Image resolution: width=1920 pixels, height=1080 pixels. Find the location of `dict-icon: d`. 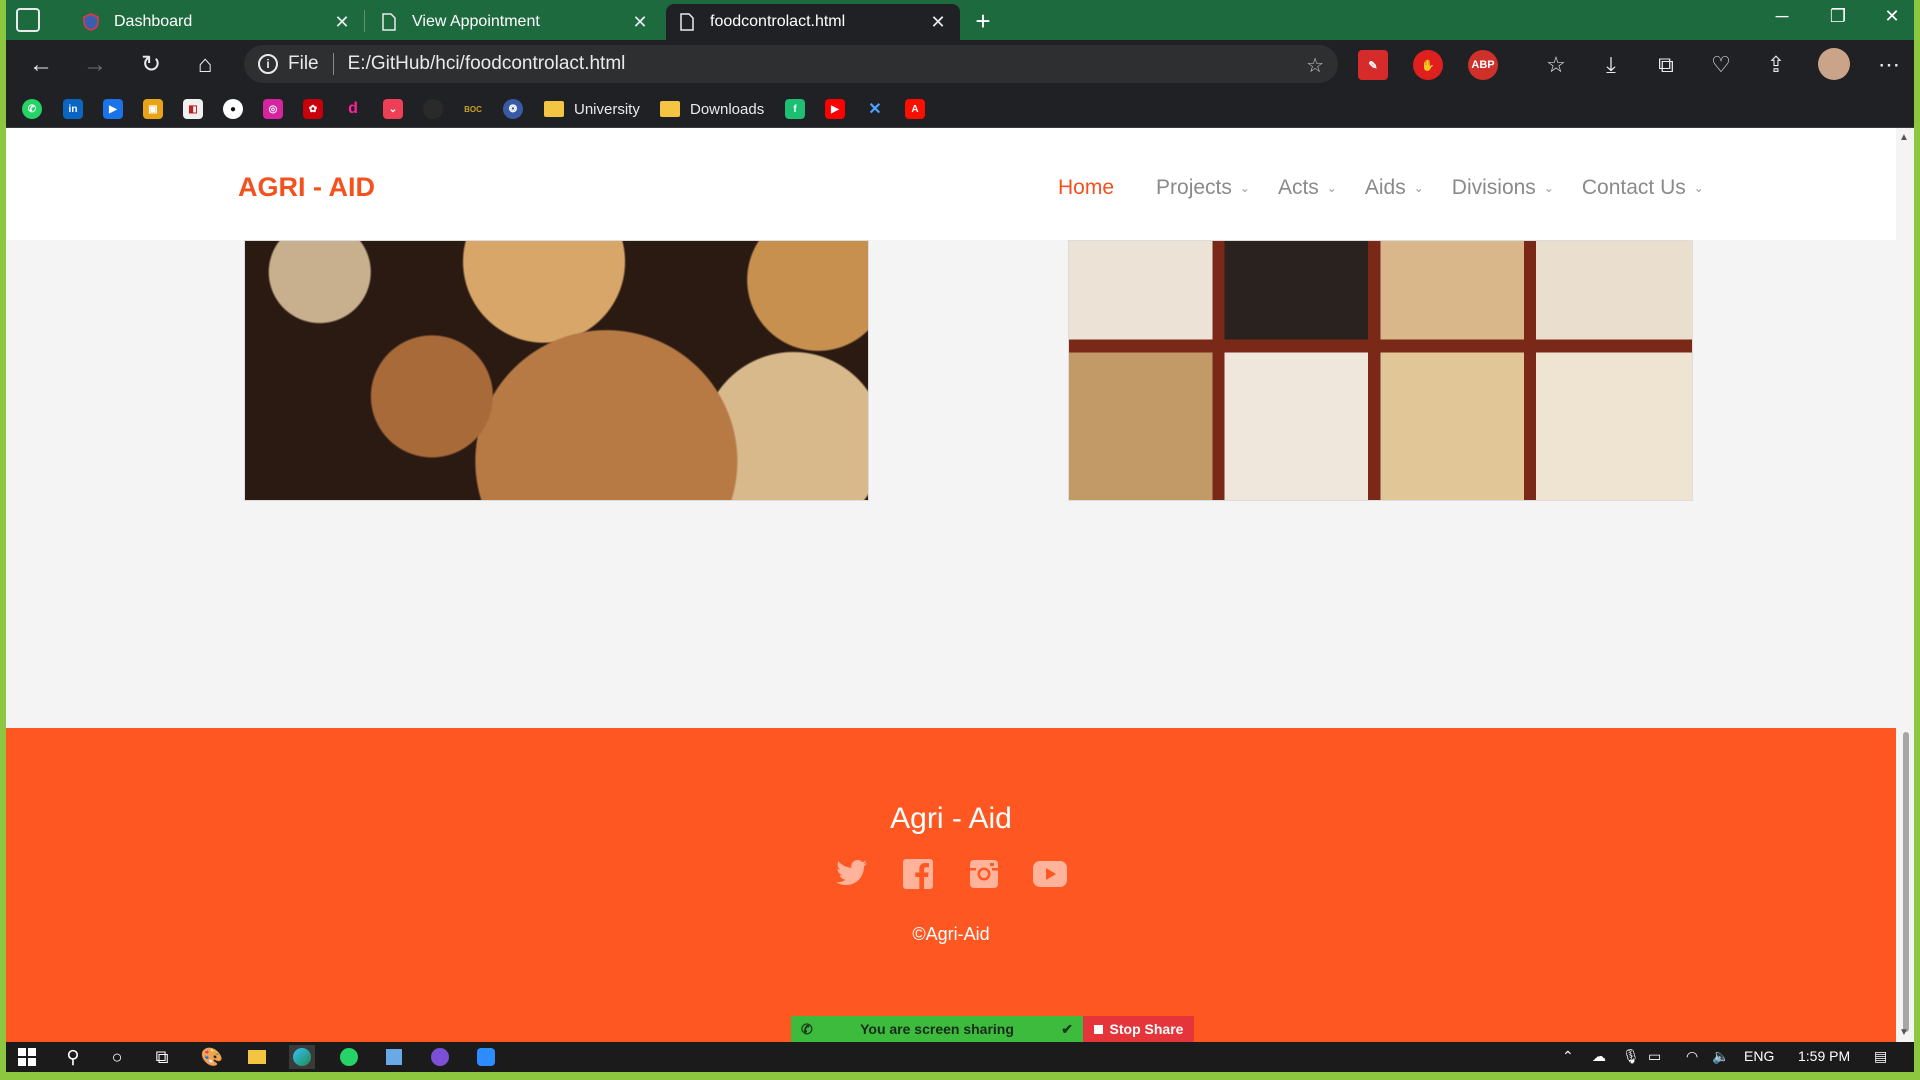

dict-icon: d is located at coordinates (353, 109).